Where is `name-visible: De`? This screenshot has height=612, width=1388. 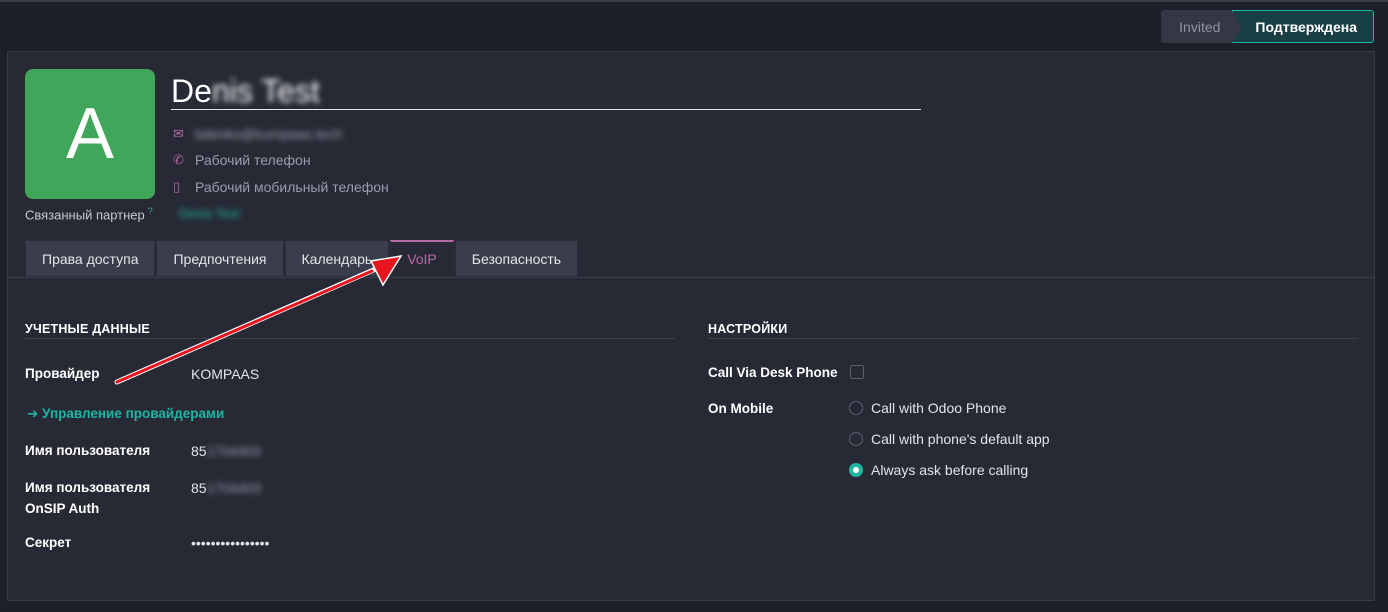
name-visible: De is located at coordinates (191, 91).